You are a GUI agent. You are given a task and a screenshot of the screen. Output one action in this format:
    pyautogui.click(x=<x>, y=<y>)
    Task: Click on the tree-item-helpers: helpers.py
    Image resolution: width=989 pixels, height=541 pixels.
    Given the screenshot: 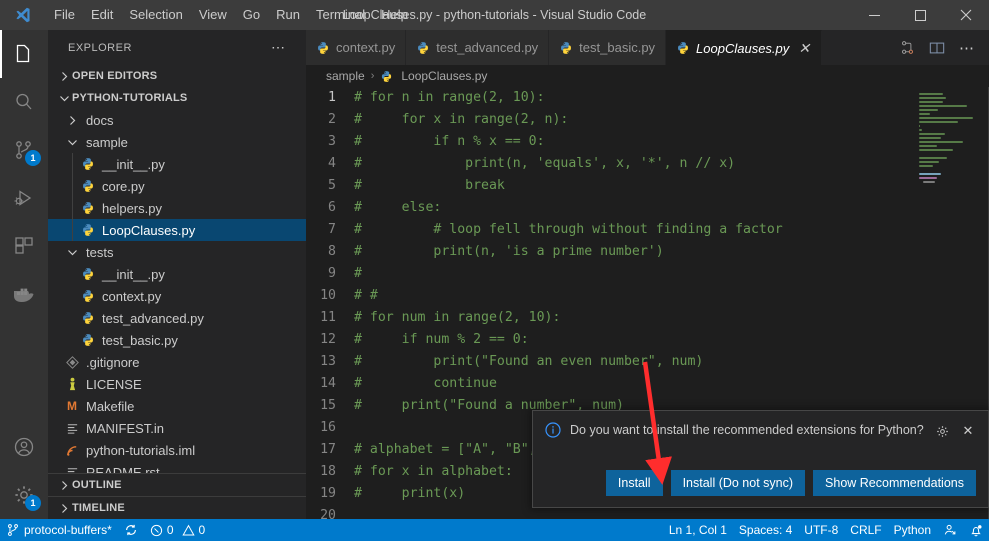 What is the action you would take?
    pyautogui.click(x=177, y=208)
    